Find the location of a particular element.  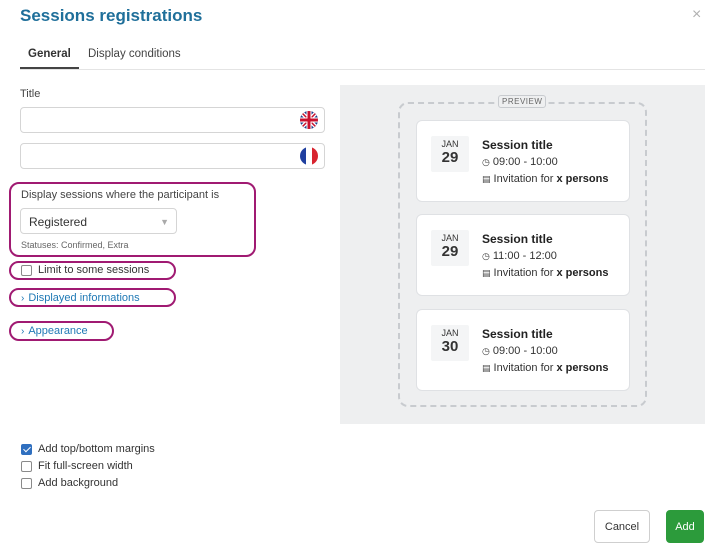

option-top-bottom-margins: Add top/bottom margins is located at coordinates (88, 449).